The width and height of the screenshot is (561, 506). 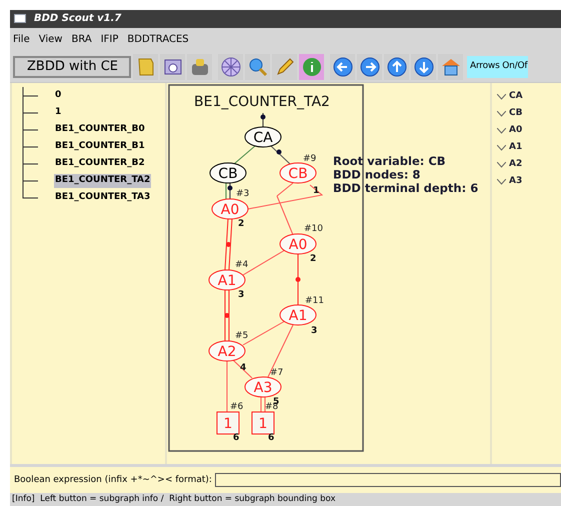 What do you see at coordinates (50, 40) in the screenshot?
I see `menu-item: View` at bounding box center [50, 40].